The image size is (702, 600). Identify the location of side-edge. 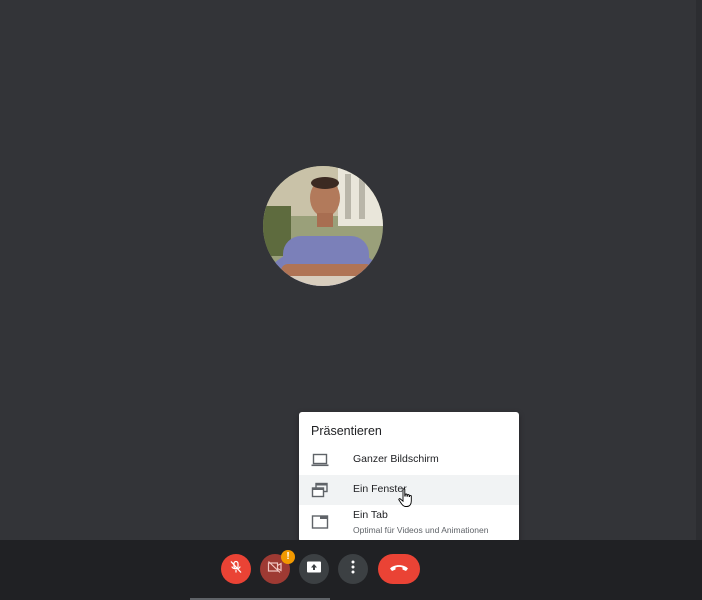
(699, 270).